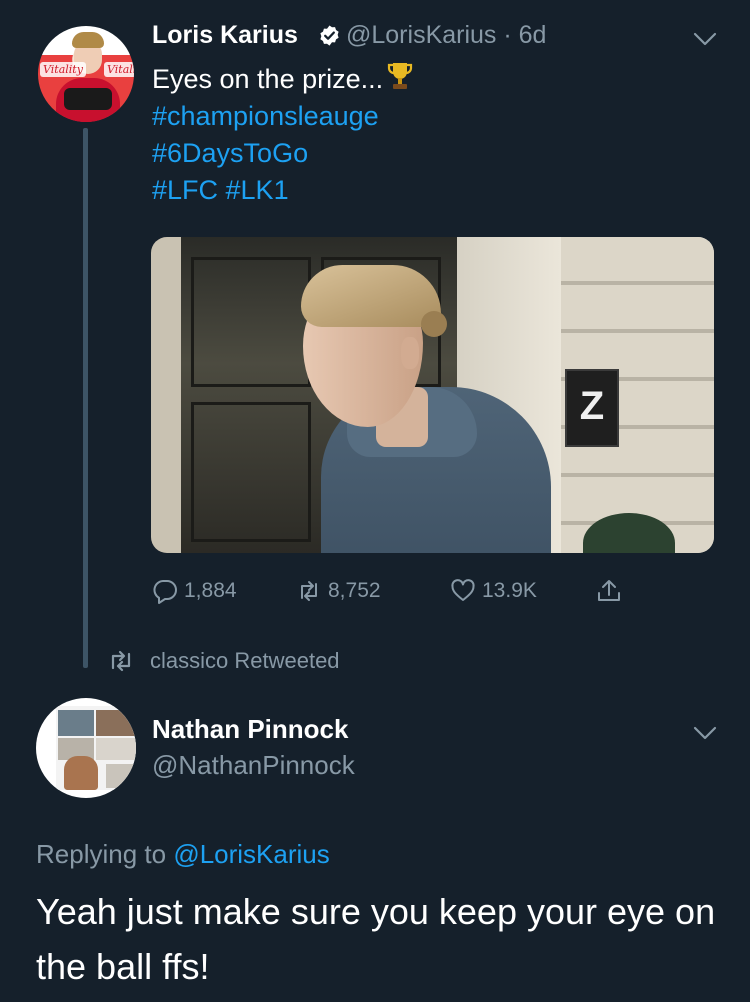  What do you see at coordinates (253, 765) in the screenshot?
I see `reply-author-handle: @NathanPinnock` at bounding box center [253, 765].